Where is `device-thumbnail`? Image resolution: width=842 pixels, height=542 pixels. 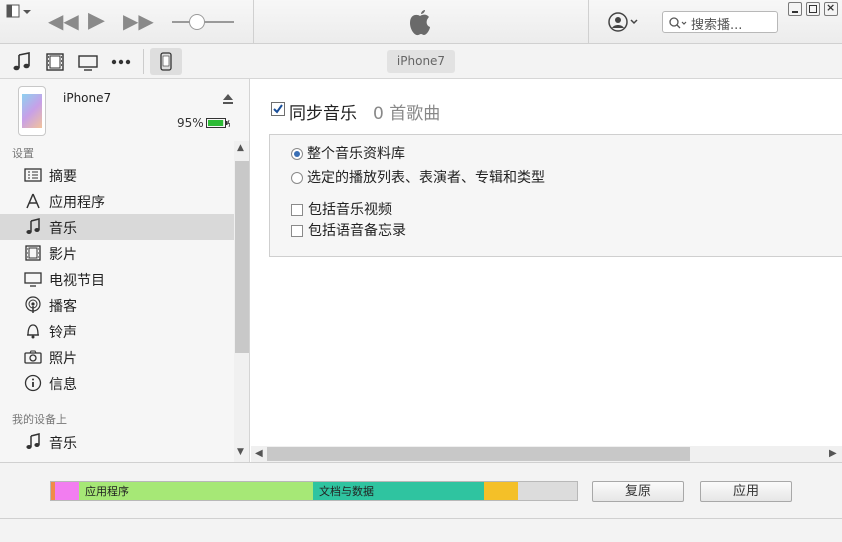 device-thumbnail is located at coordinates (32, 111).